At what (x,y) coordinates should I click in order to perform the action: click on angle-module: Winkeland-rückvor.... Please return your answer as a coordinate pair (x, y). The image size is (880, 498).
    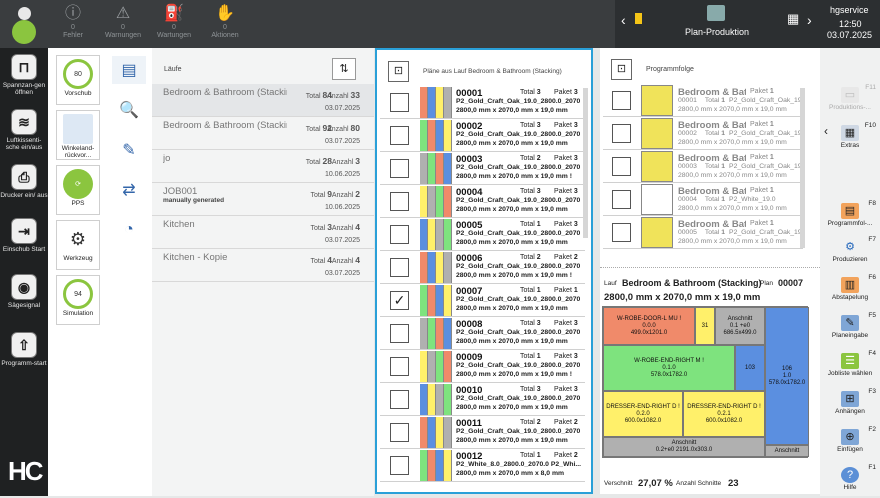
    Looking at the image, I should click on (78, 135).